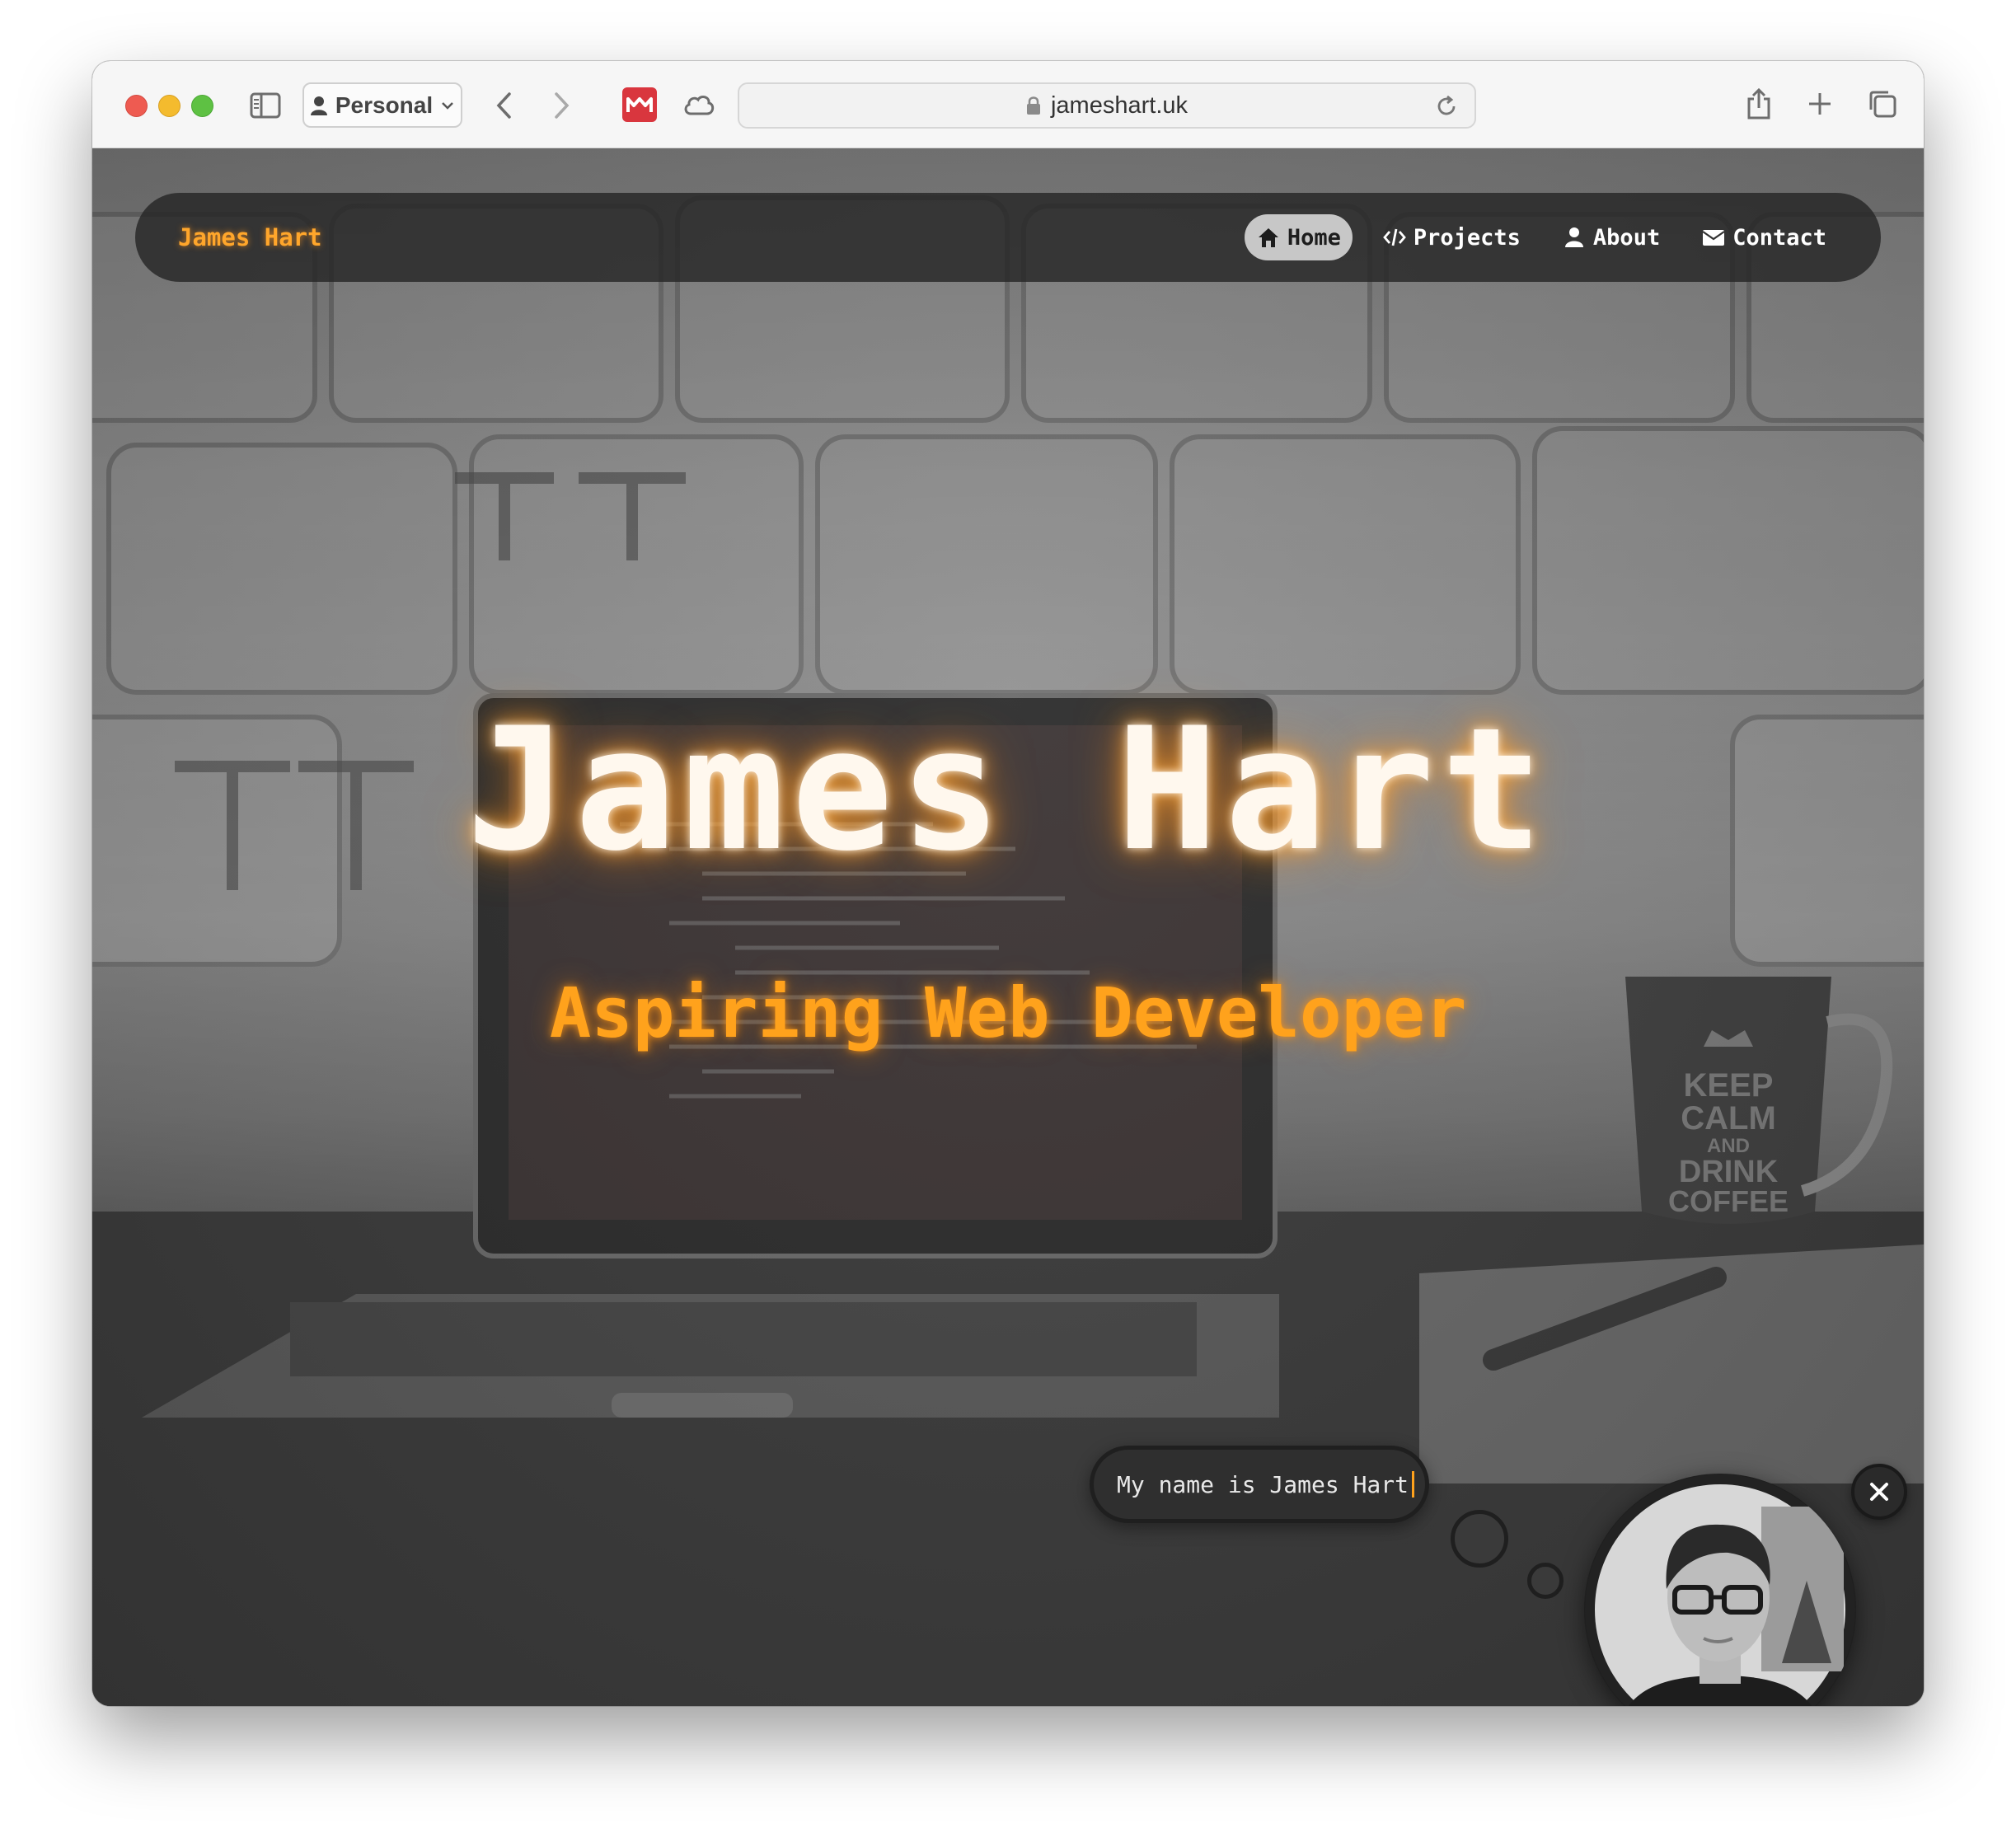 This screenshot has height=1828, width=2016. Describe the element at coordinates (1541, 237) in the screenshot. I see `nav-links: Home Projects About Contact` at that location.